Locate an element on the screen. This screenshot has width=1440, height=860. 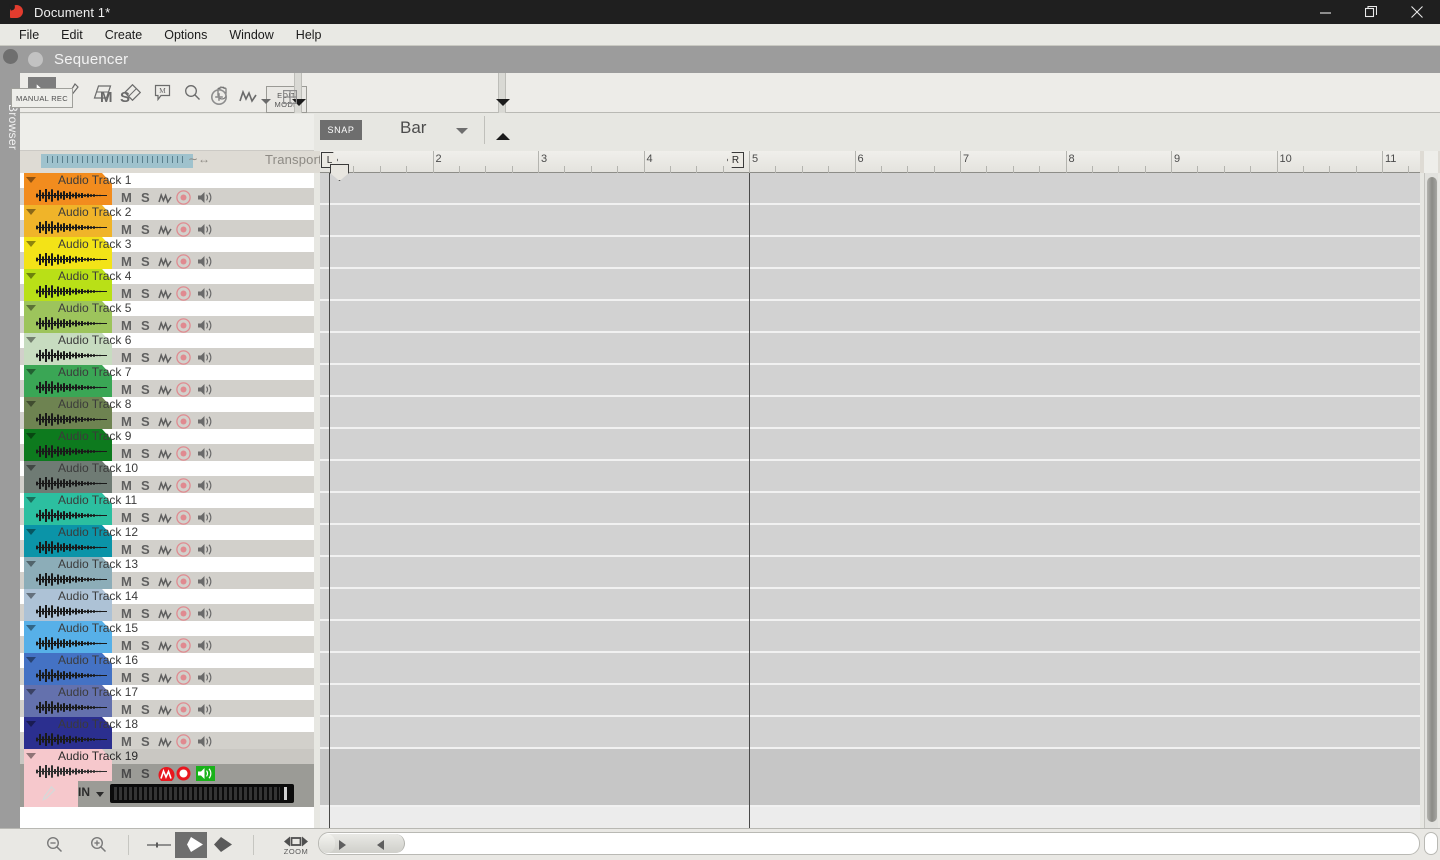
scroll-left-arrow-icon is located at coordinates (380, 845).